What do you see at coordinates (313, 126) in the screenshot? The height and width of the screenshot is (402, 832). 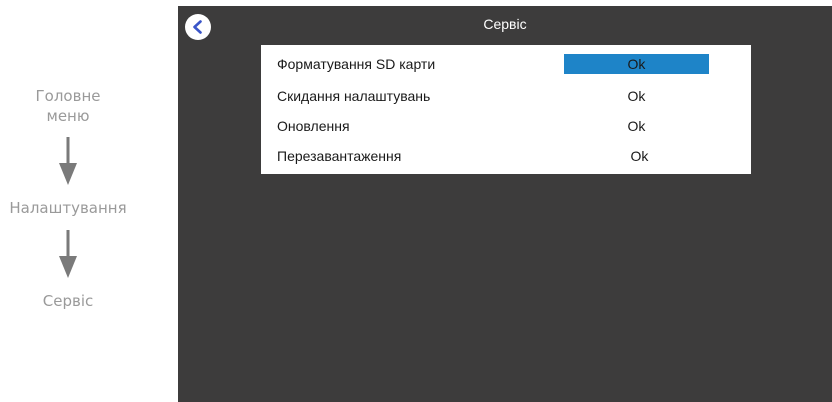 I see `row-label: Оновлення` at bounding box center [313, 126].